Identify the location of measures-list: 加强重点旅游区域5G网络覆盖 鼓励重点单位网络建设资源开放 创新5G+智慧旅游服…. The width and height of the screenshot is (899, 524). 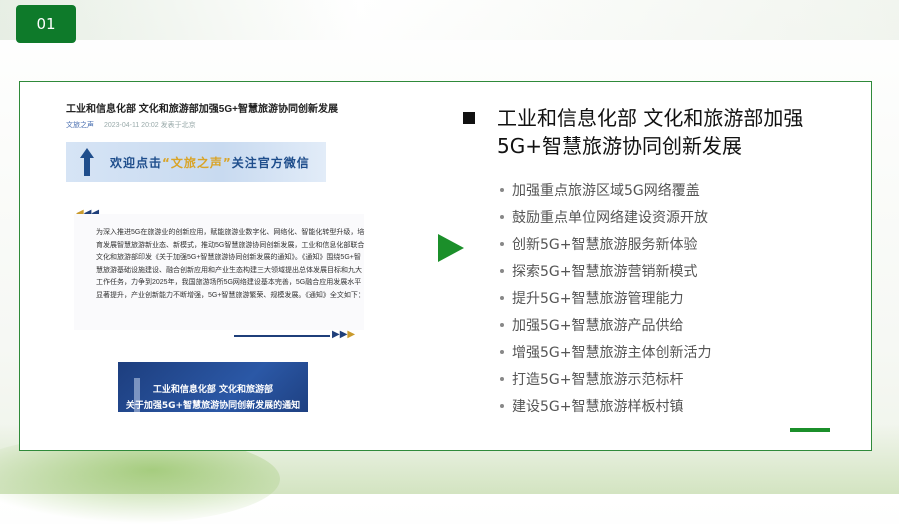
(606, 297).